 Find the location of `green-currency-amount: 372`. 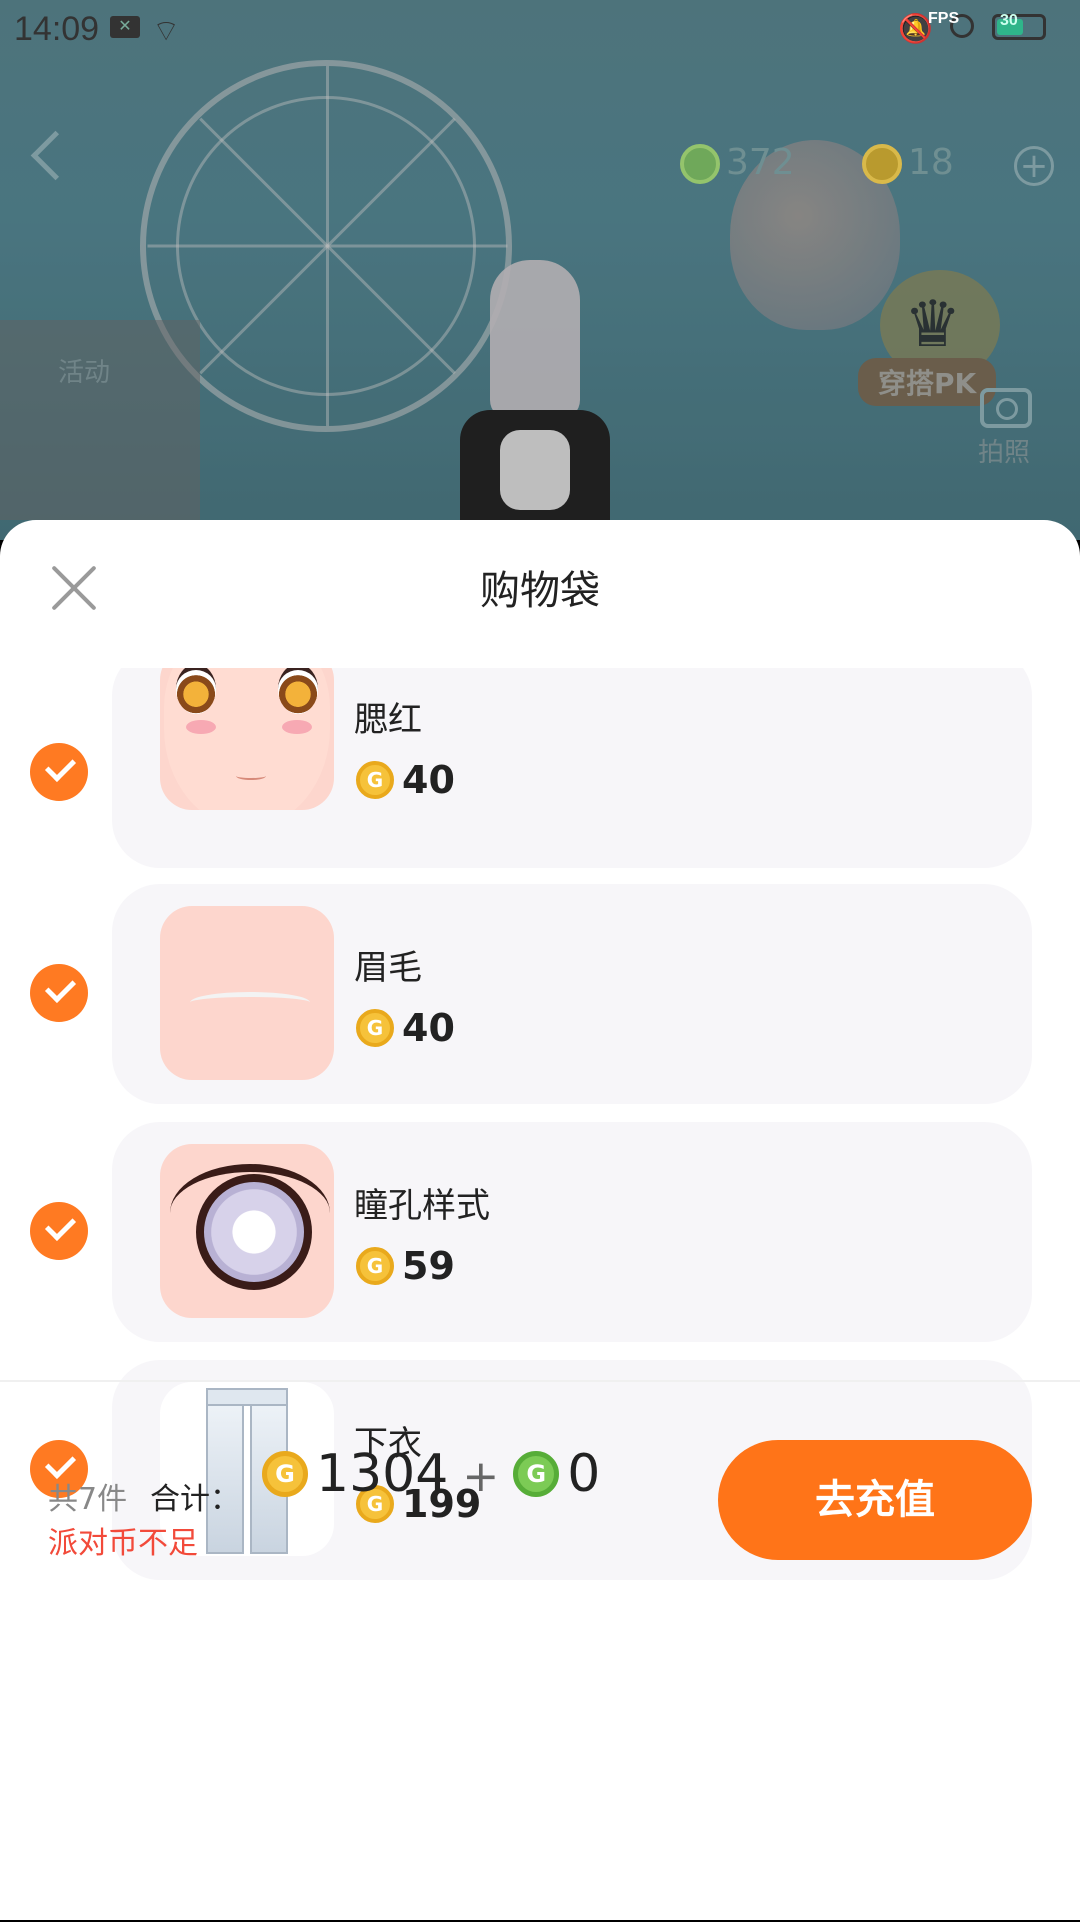

green-currency-amount: 372 is located at coordinates (760, 162).